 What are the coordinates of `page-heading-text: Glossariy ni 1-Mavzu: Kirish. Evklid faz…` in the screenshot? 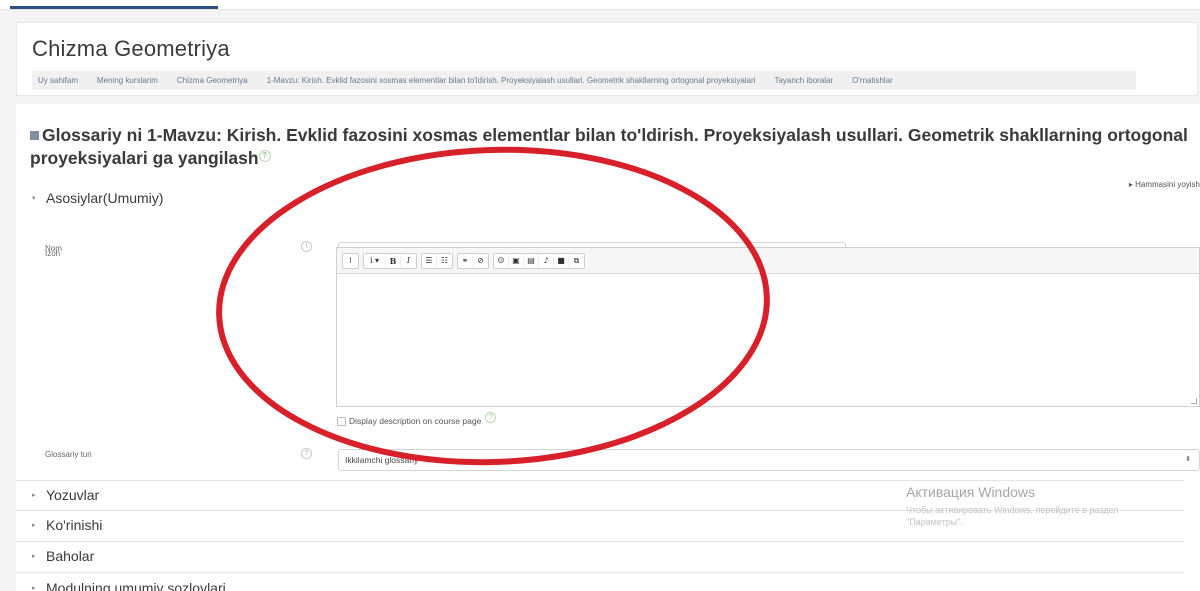 It's located at (609, 146).